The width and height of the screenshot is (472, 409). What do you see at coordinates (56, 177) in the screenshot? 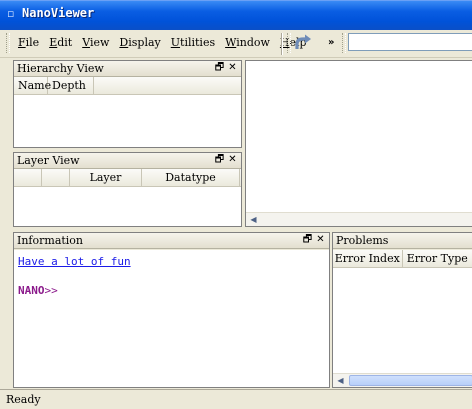
I see `col-color` at bounding box center [56, 177].